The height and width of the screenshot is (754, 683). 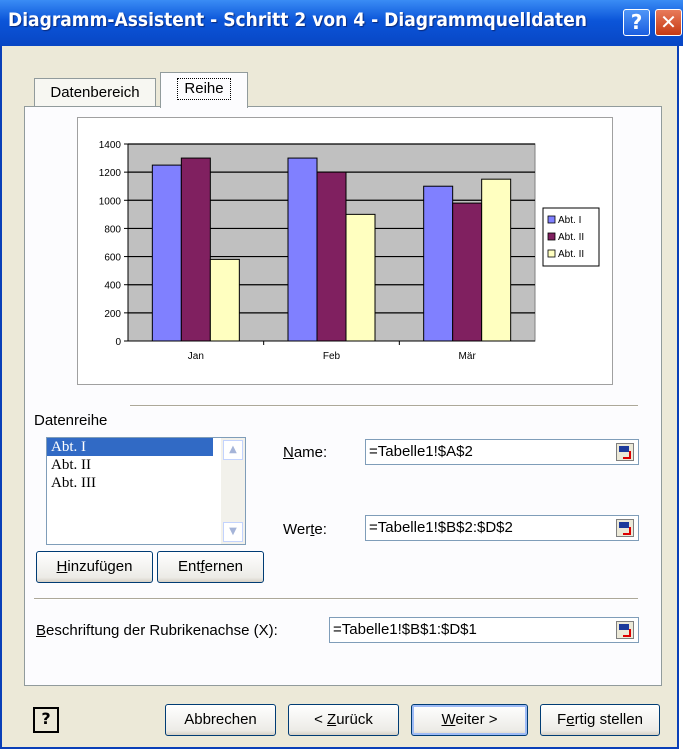 I want to click on name-label: Name:, so click(x=305, y=452).